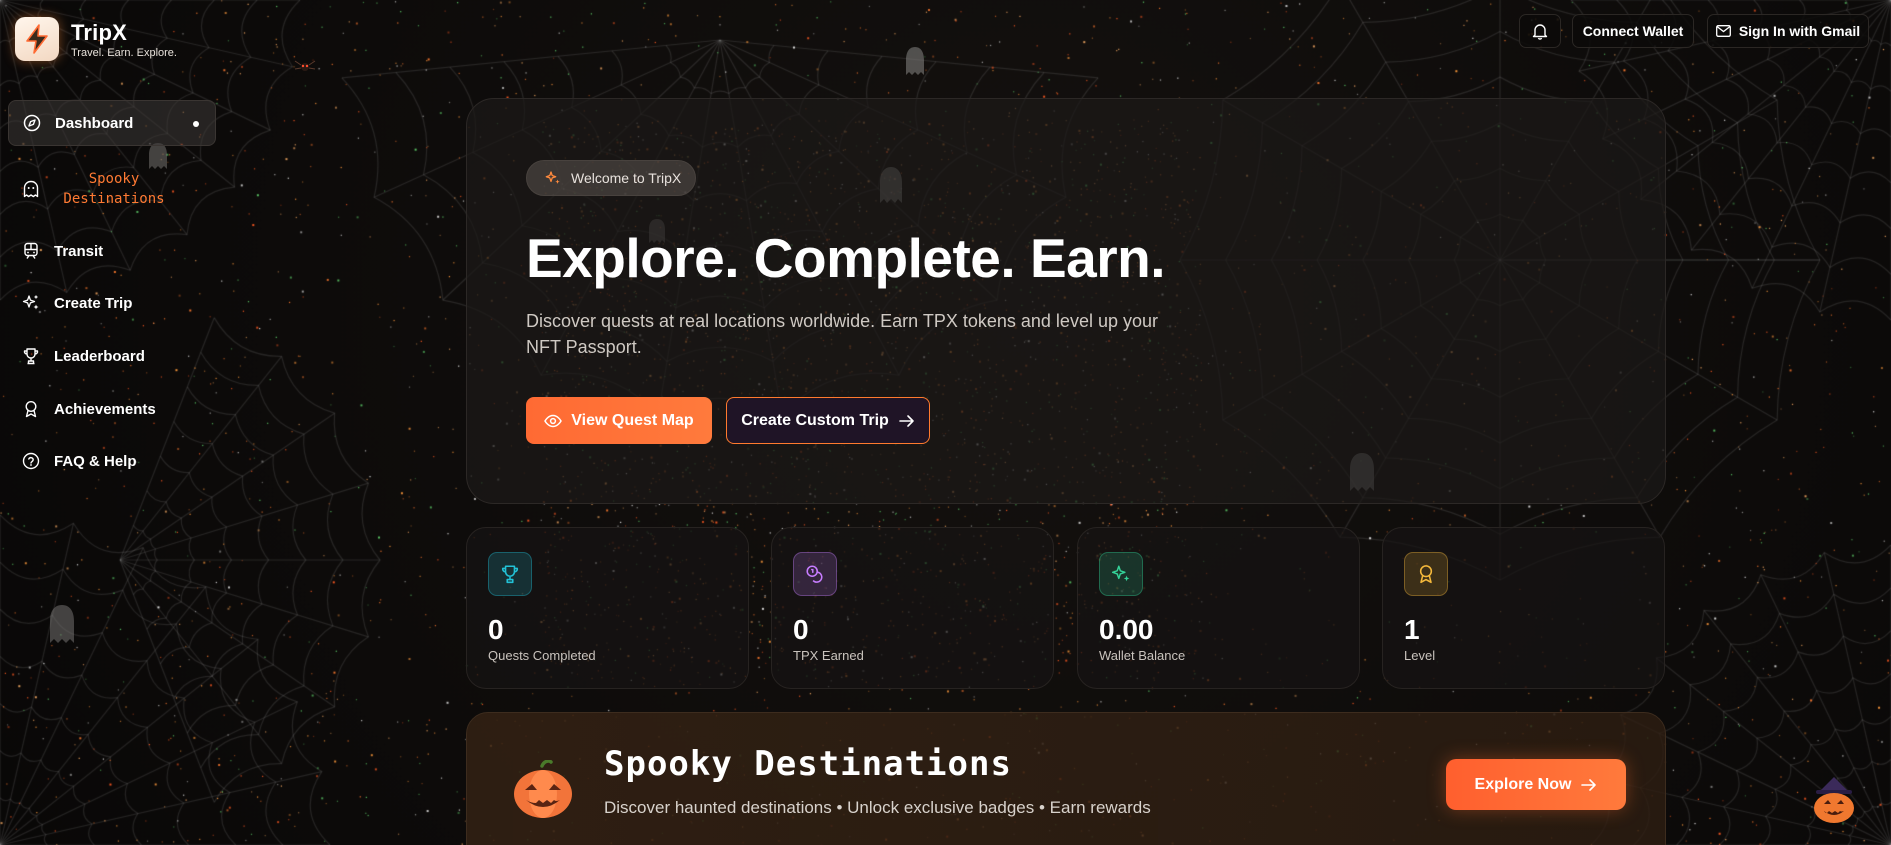 The width and height of the screenshot is (1891, 845). What do you see at coordinates (31, 250) in the screenshot?
I see `train-icon` at bounding box center [31, 250].